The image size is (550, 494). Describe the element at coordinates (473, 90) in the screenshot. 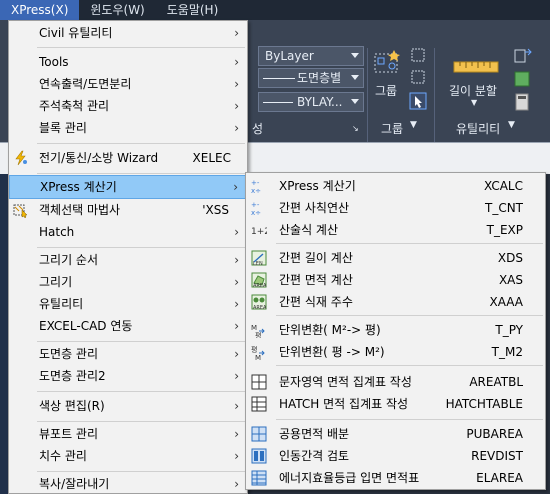

I see `length-split-button: 길이 분할` at that location.